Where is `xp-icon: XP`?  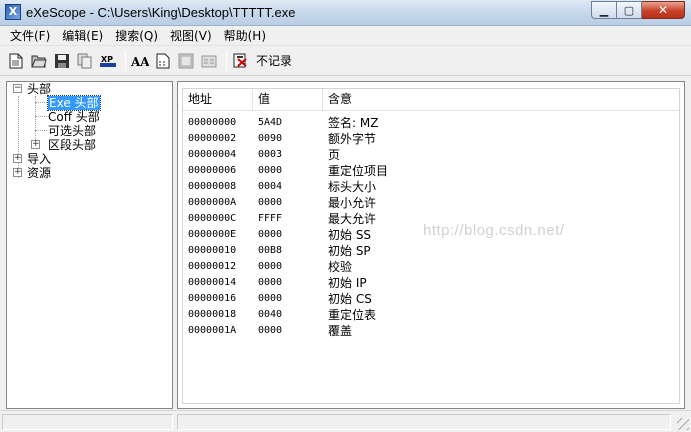 xp-icon: XP is located at coordinates (108, 61).